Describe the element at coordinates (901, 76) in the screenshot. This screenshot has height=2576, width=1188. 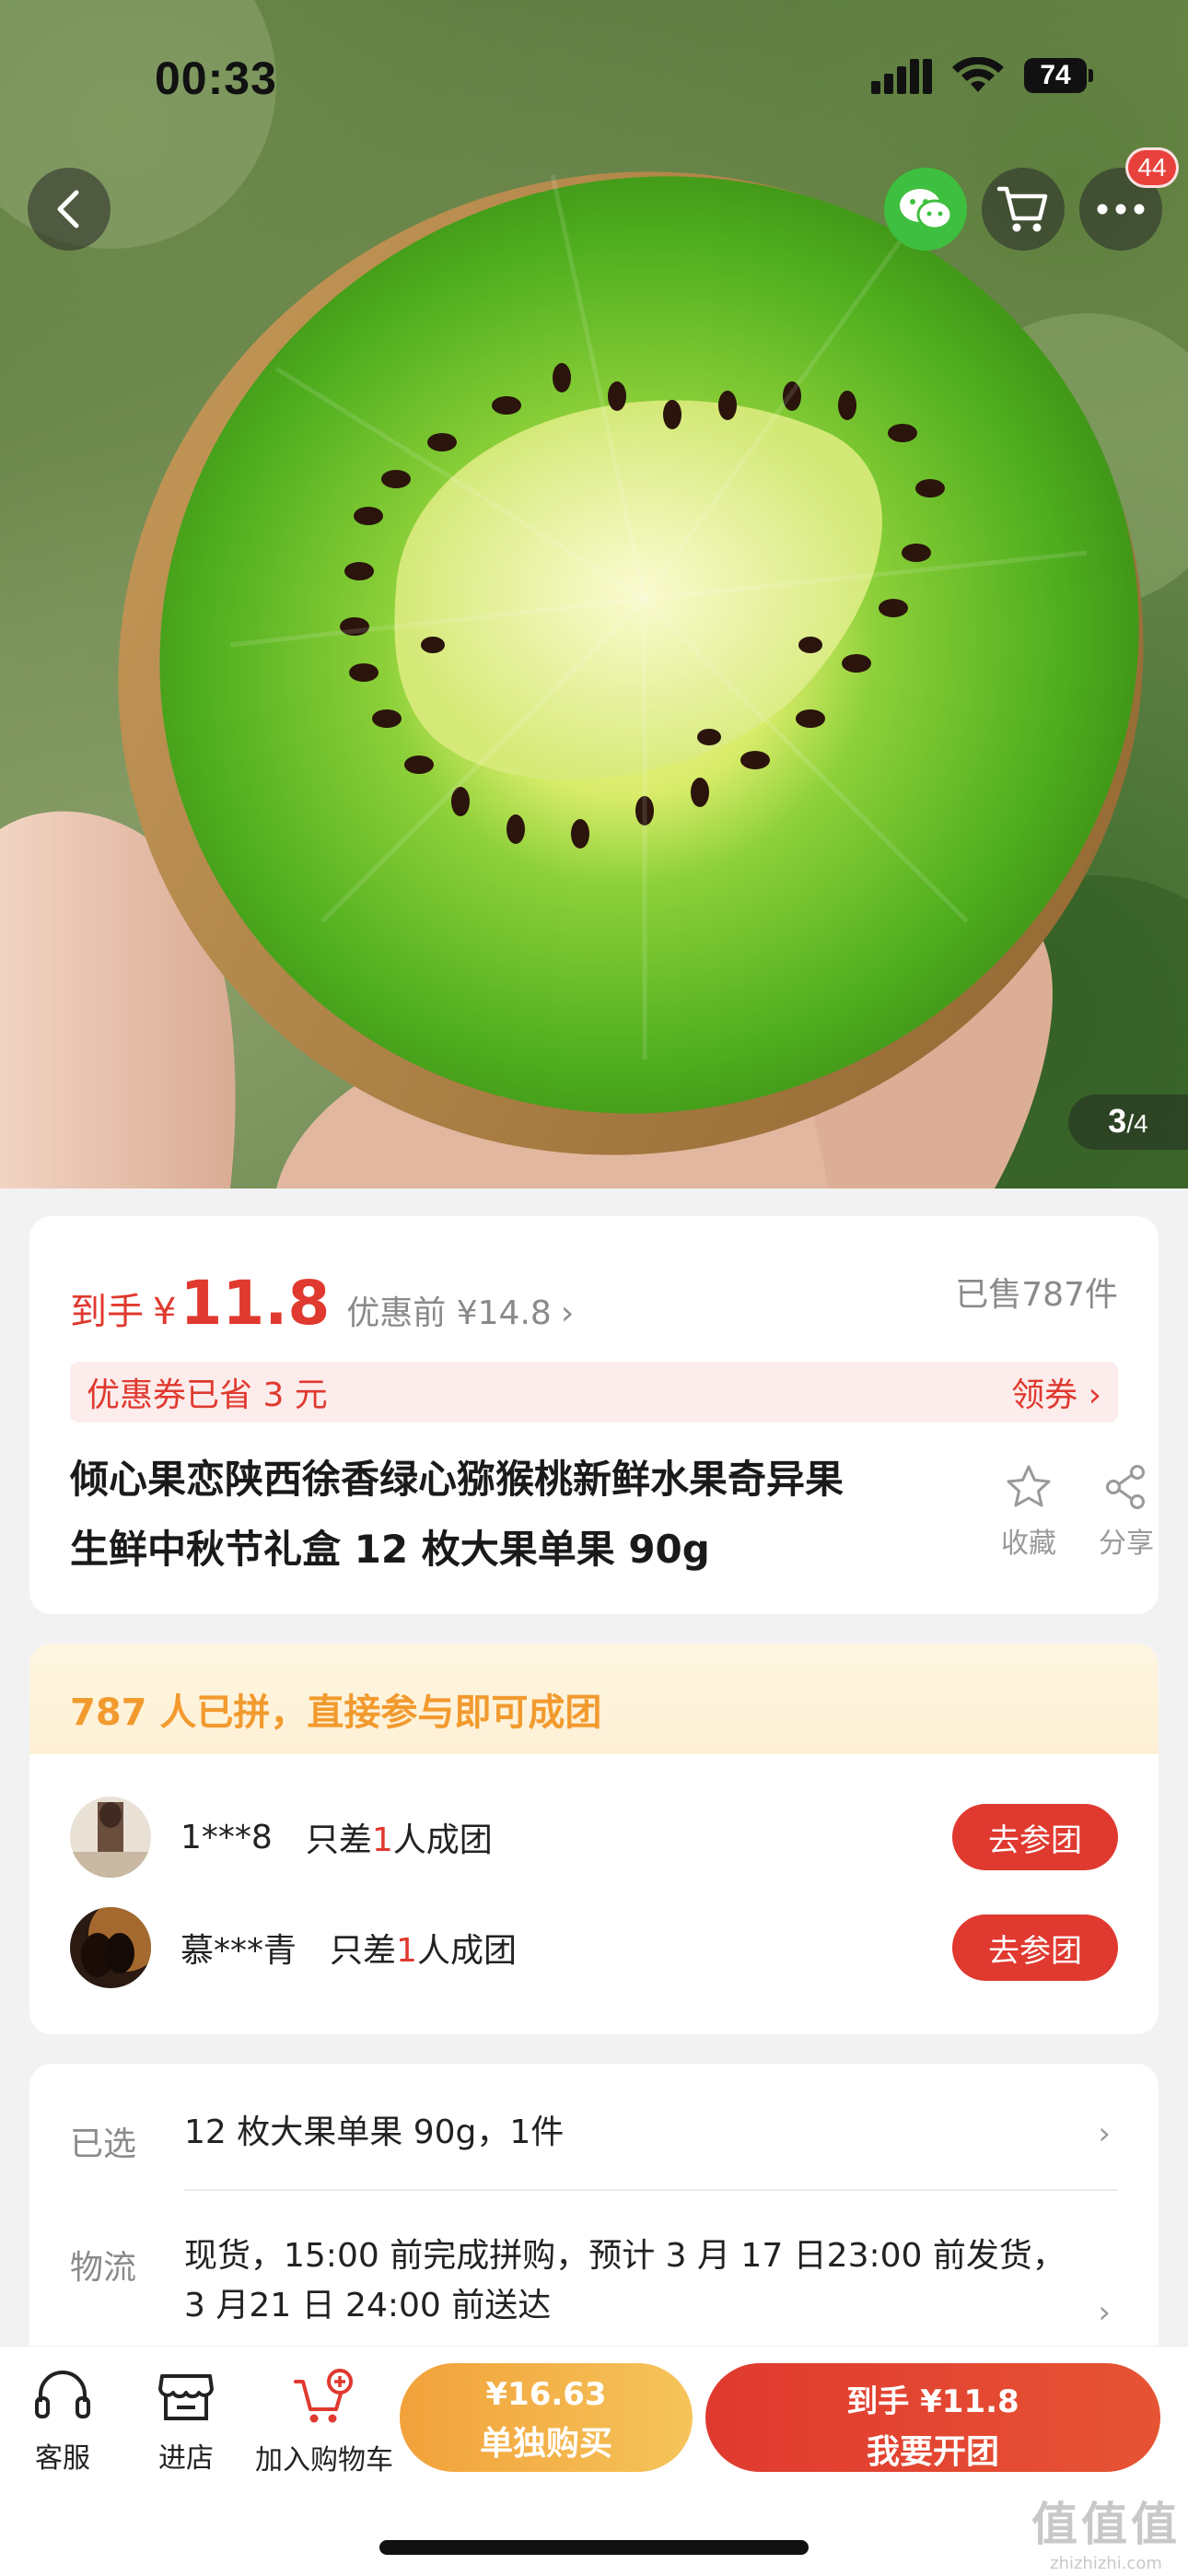
I see `signal-icon` at that location.